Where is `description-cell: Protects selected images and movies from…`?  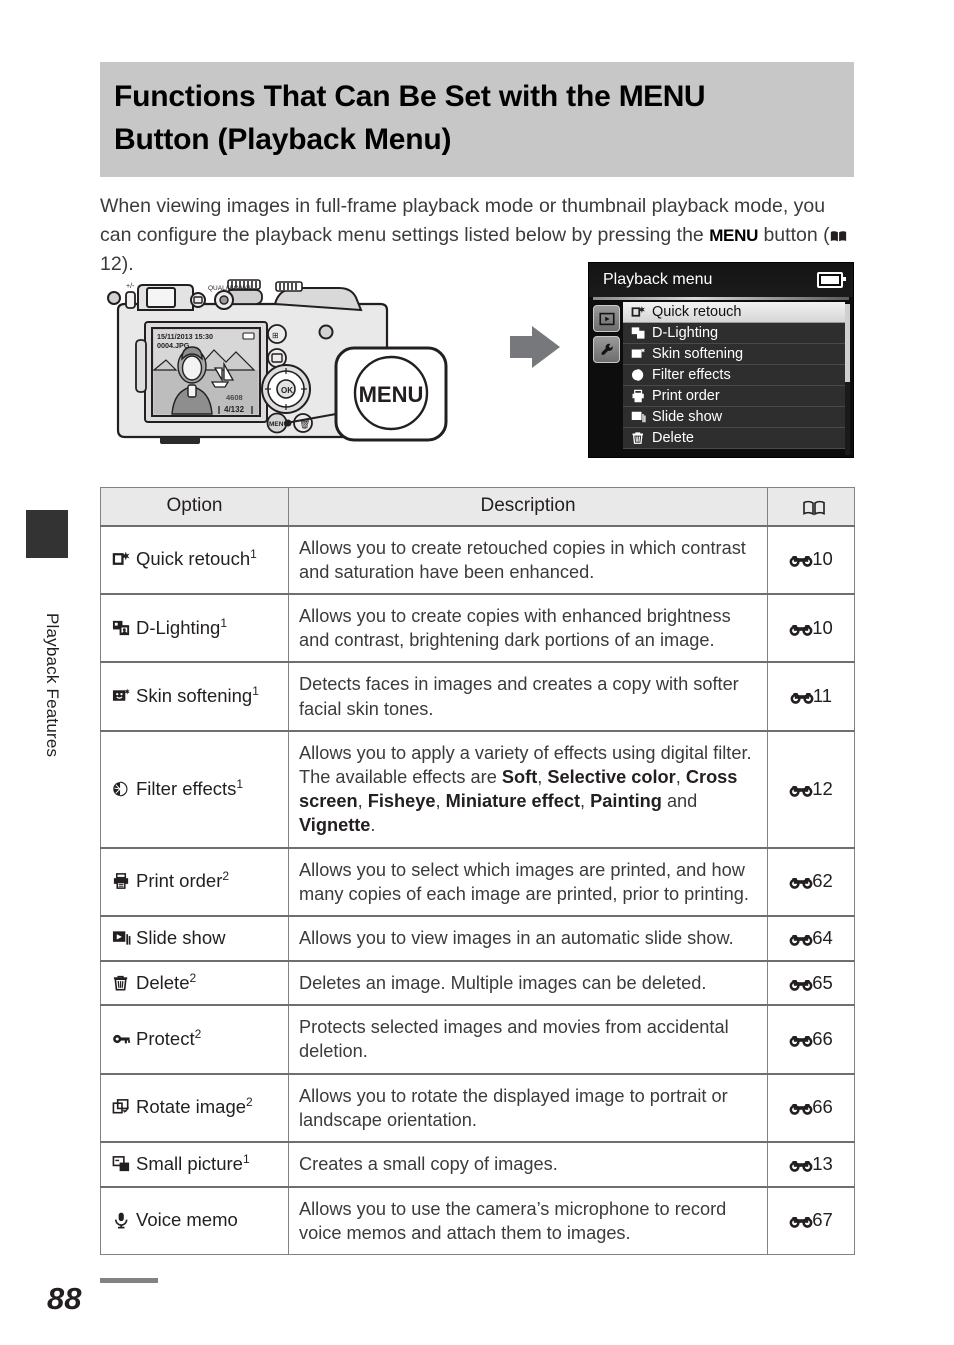
description-cell: Protects selected images and movies from… is located at coordinates (528, 1039).